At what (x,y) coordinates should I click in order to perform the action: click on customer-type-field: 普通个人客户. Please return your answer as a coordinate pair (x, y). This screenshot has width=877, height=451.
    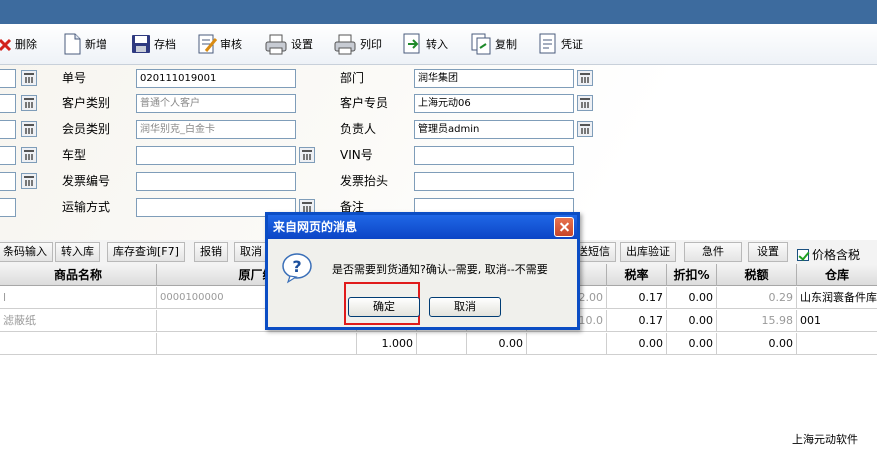
    Looking at the image, I should click on (216, 103).